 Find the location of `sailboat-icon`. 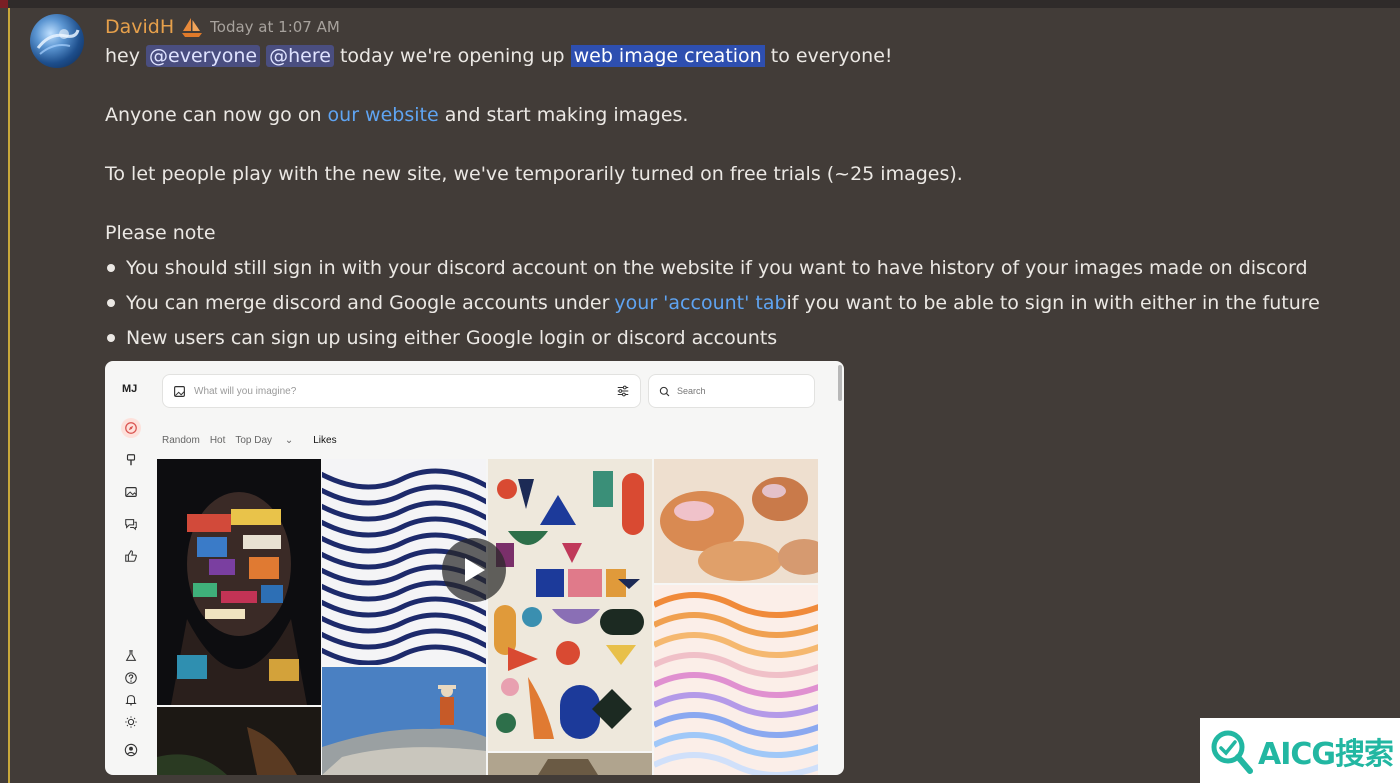

sailboat-icon is located at coordinates (192, 27).